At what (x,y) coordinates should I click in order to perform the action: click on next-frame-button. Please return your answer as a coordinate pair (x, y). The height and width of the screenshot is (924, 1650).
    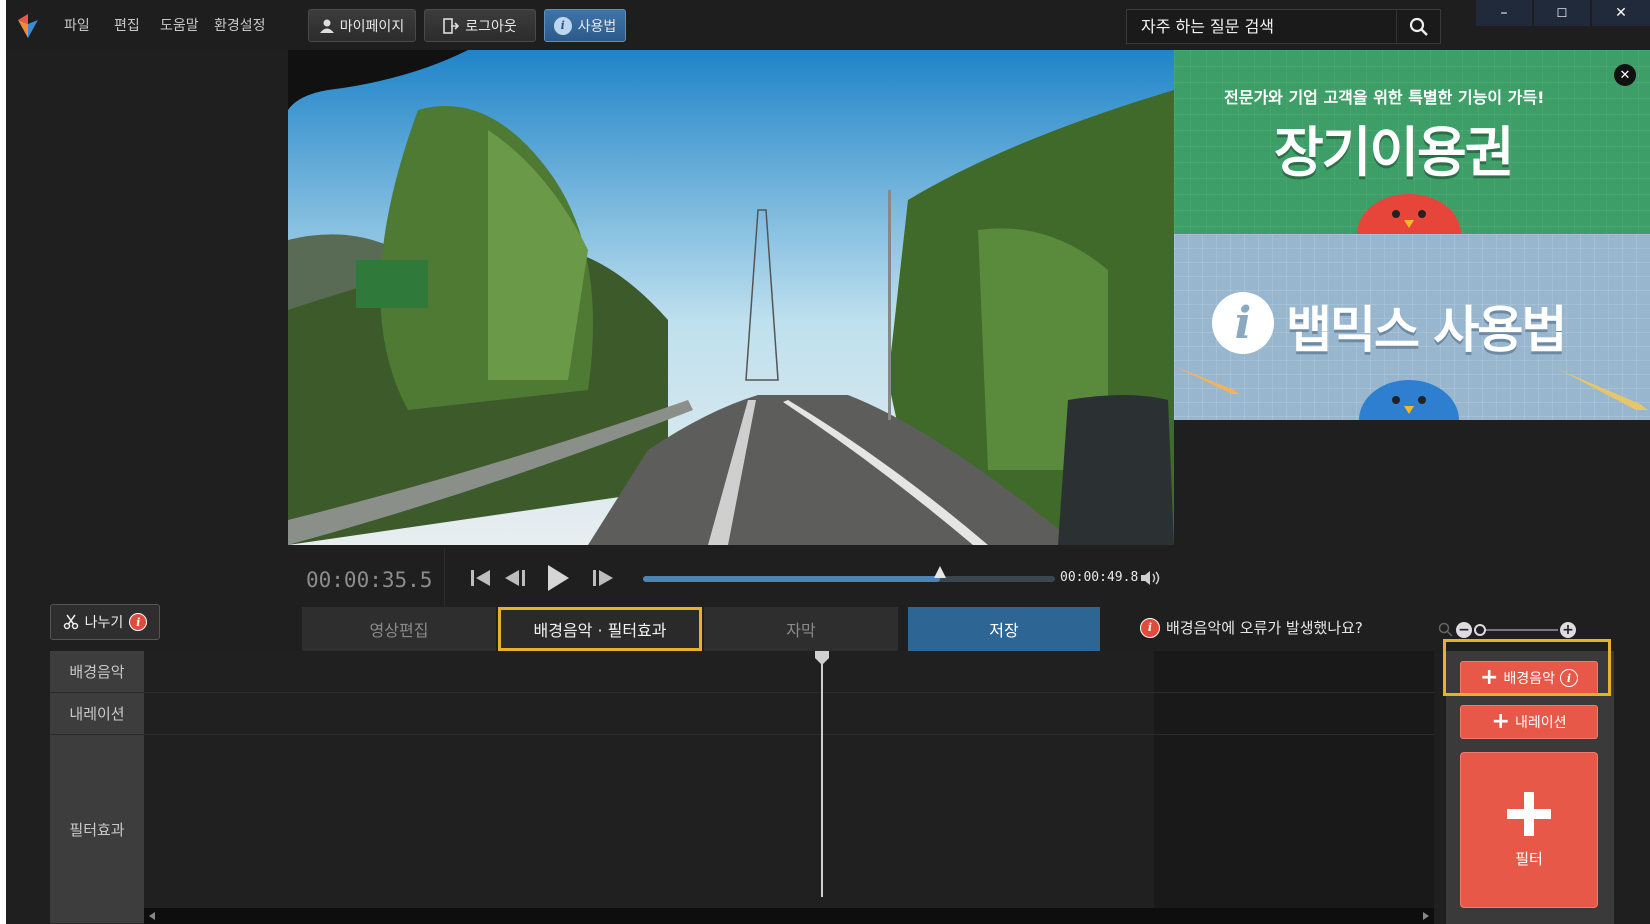
    Looking at the image, I should click on (603, 578).